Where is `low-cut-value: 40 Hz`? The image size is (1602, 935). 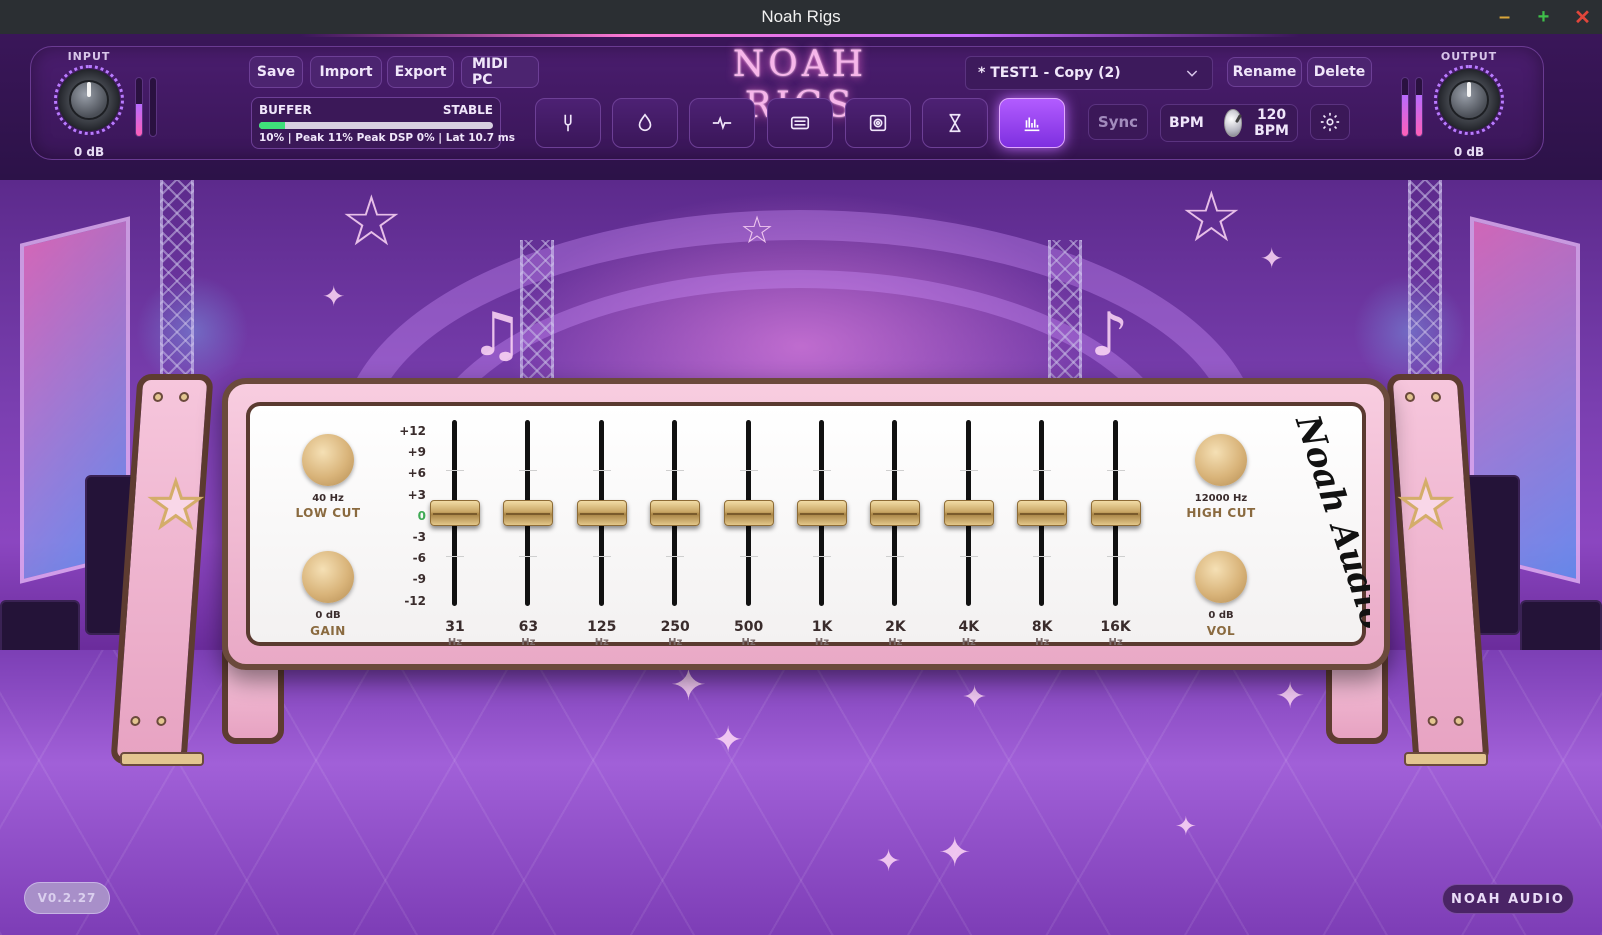
low-cut-value: 40 Hz is located at coordinates (328, 498).